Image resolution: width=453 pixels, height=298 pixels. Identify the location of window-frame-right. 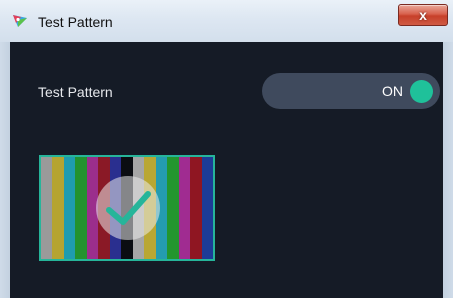
(448, 170).